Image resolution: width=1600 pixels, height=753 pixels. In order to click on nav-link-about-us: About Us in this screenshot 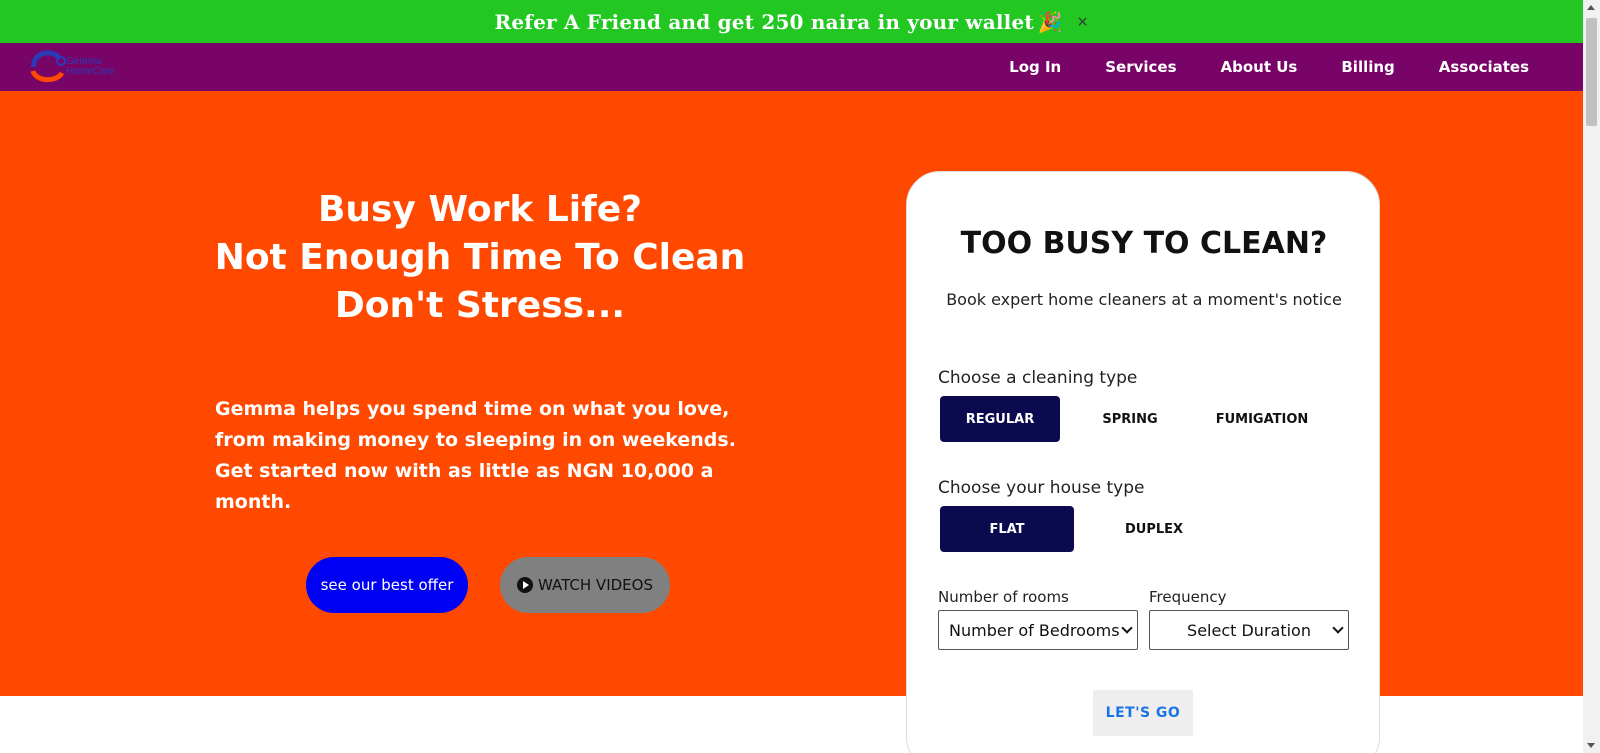, I will do `click(1259, 67)`.